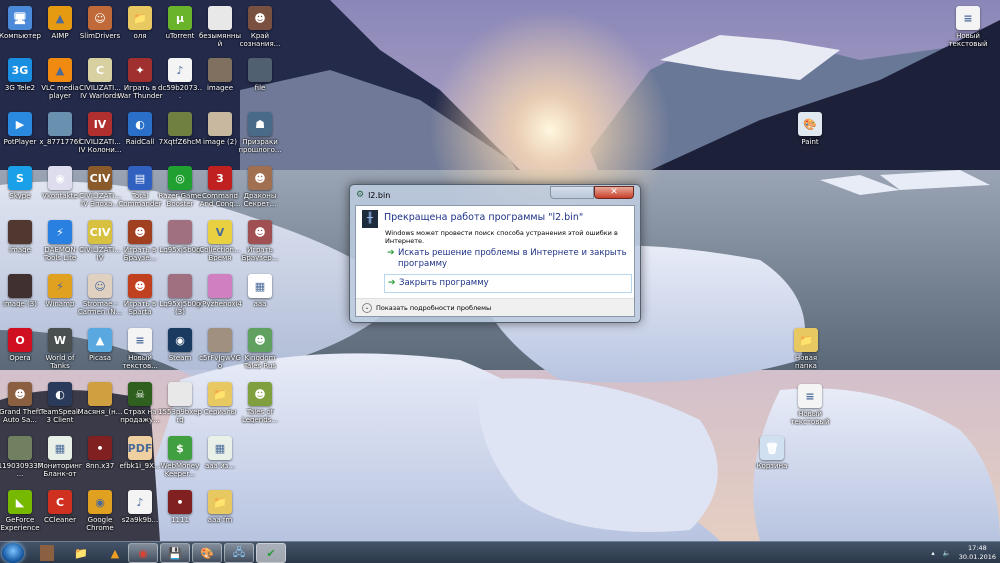  I want to click on desktop-icon: ▲ AIMP, so click(60, 33).